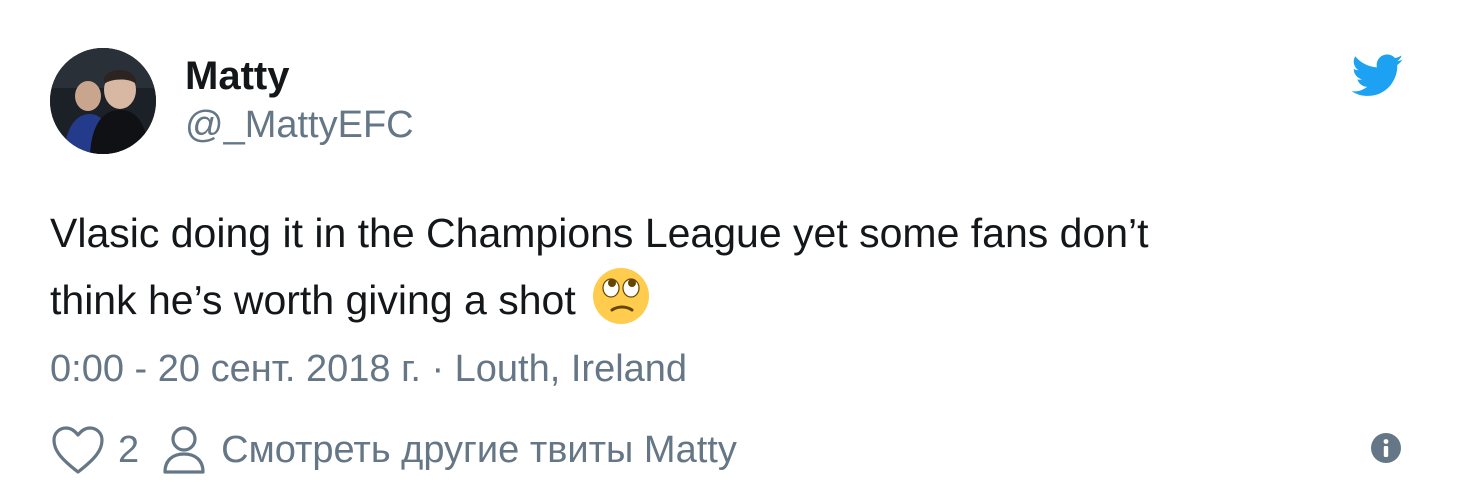 The width and height of the screenshot is (1460, 500). I want to click on author-block: Matty @_MattyEFC, so click(299, 101).